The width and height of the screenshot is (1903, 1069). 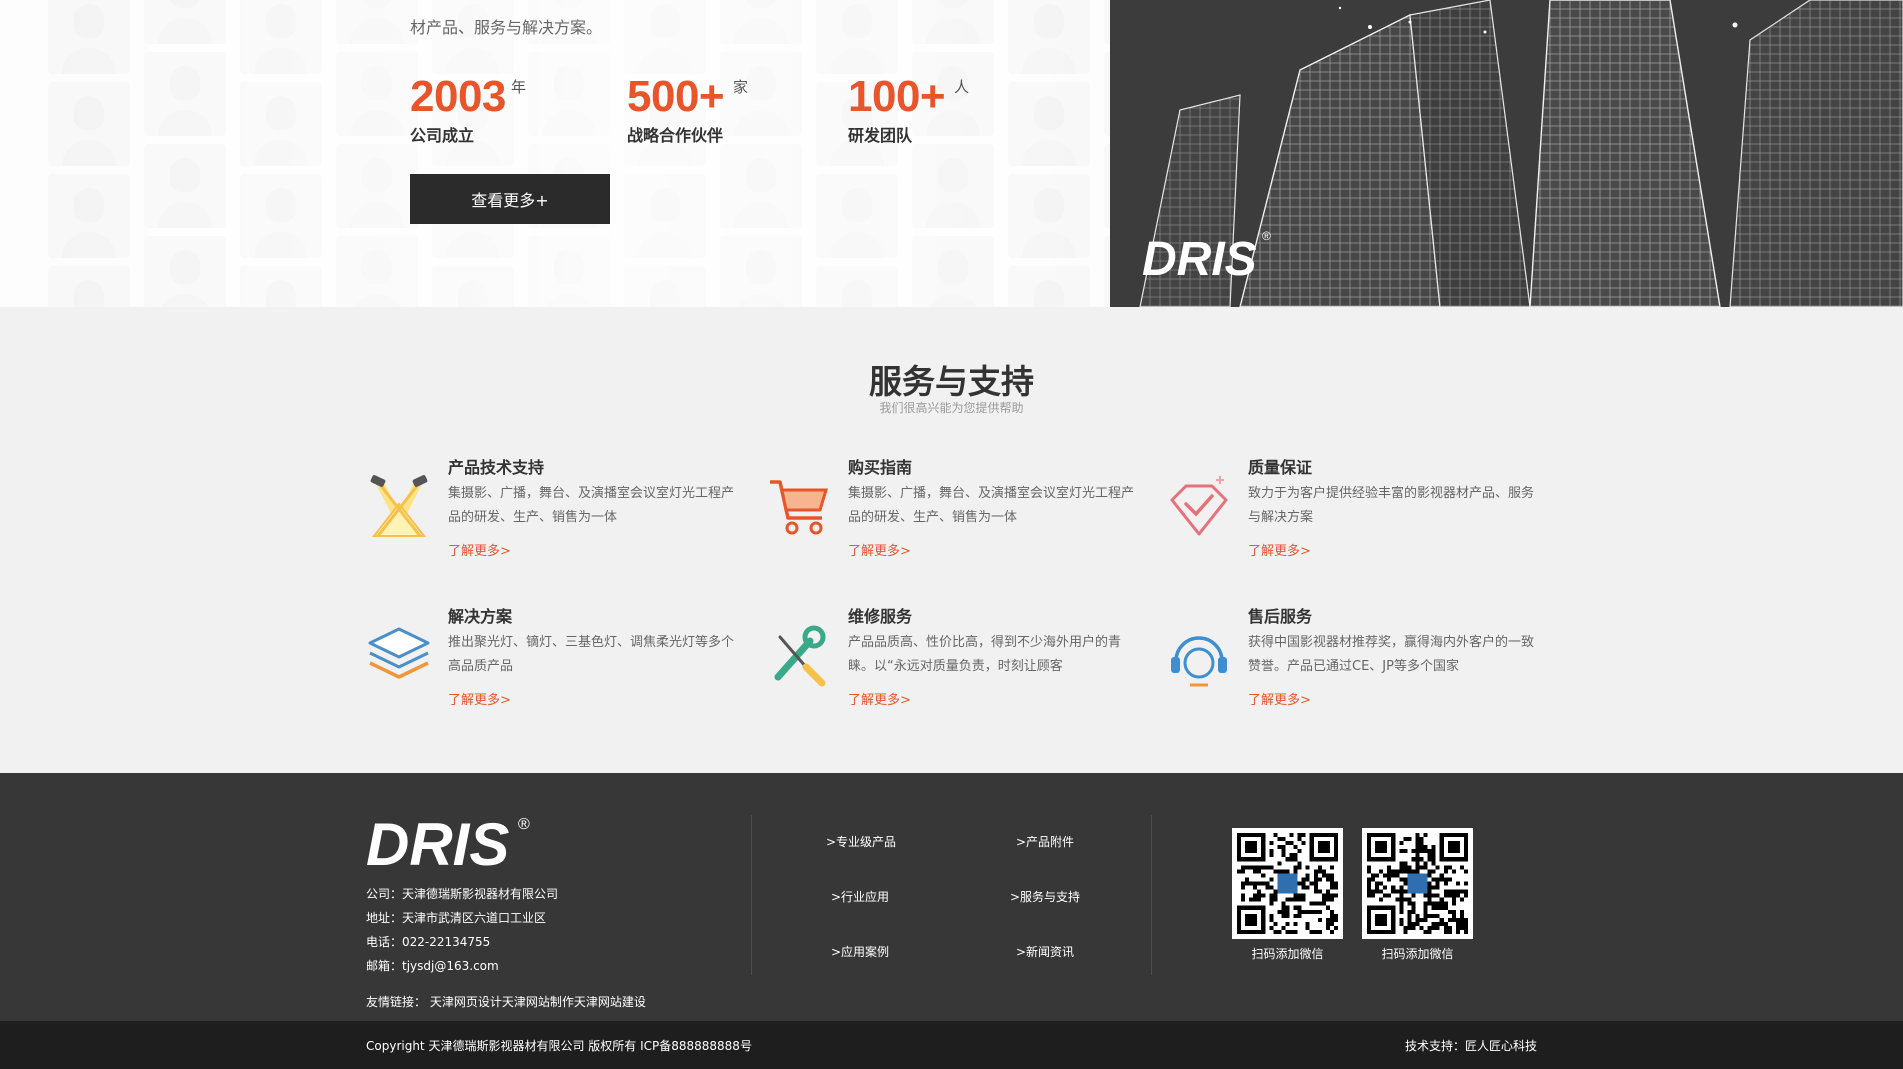 I want to click on service-title: 产品技术支持, so click(x=496, y=467).